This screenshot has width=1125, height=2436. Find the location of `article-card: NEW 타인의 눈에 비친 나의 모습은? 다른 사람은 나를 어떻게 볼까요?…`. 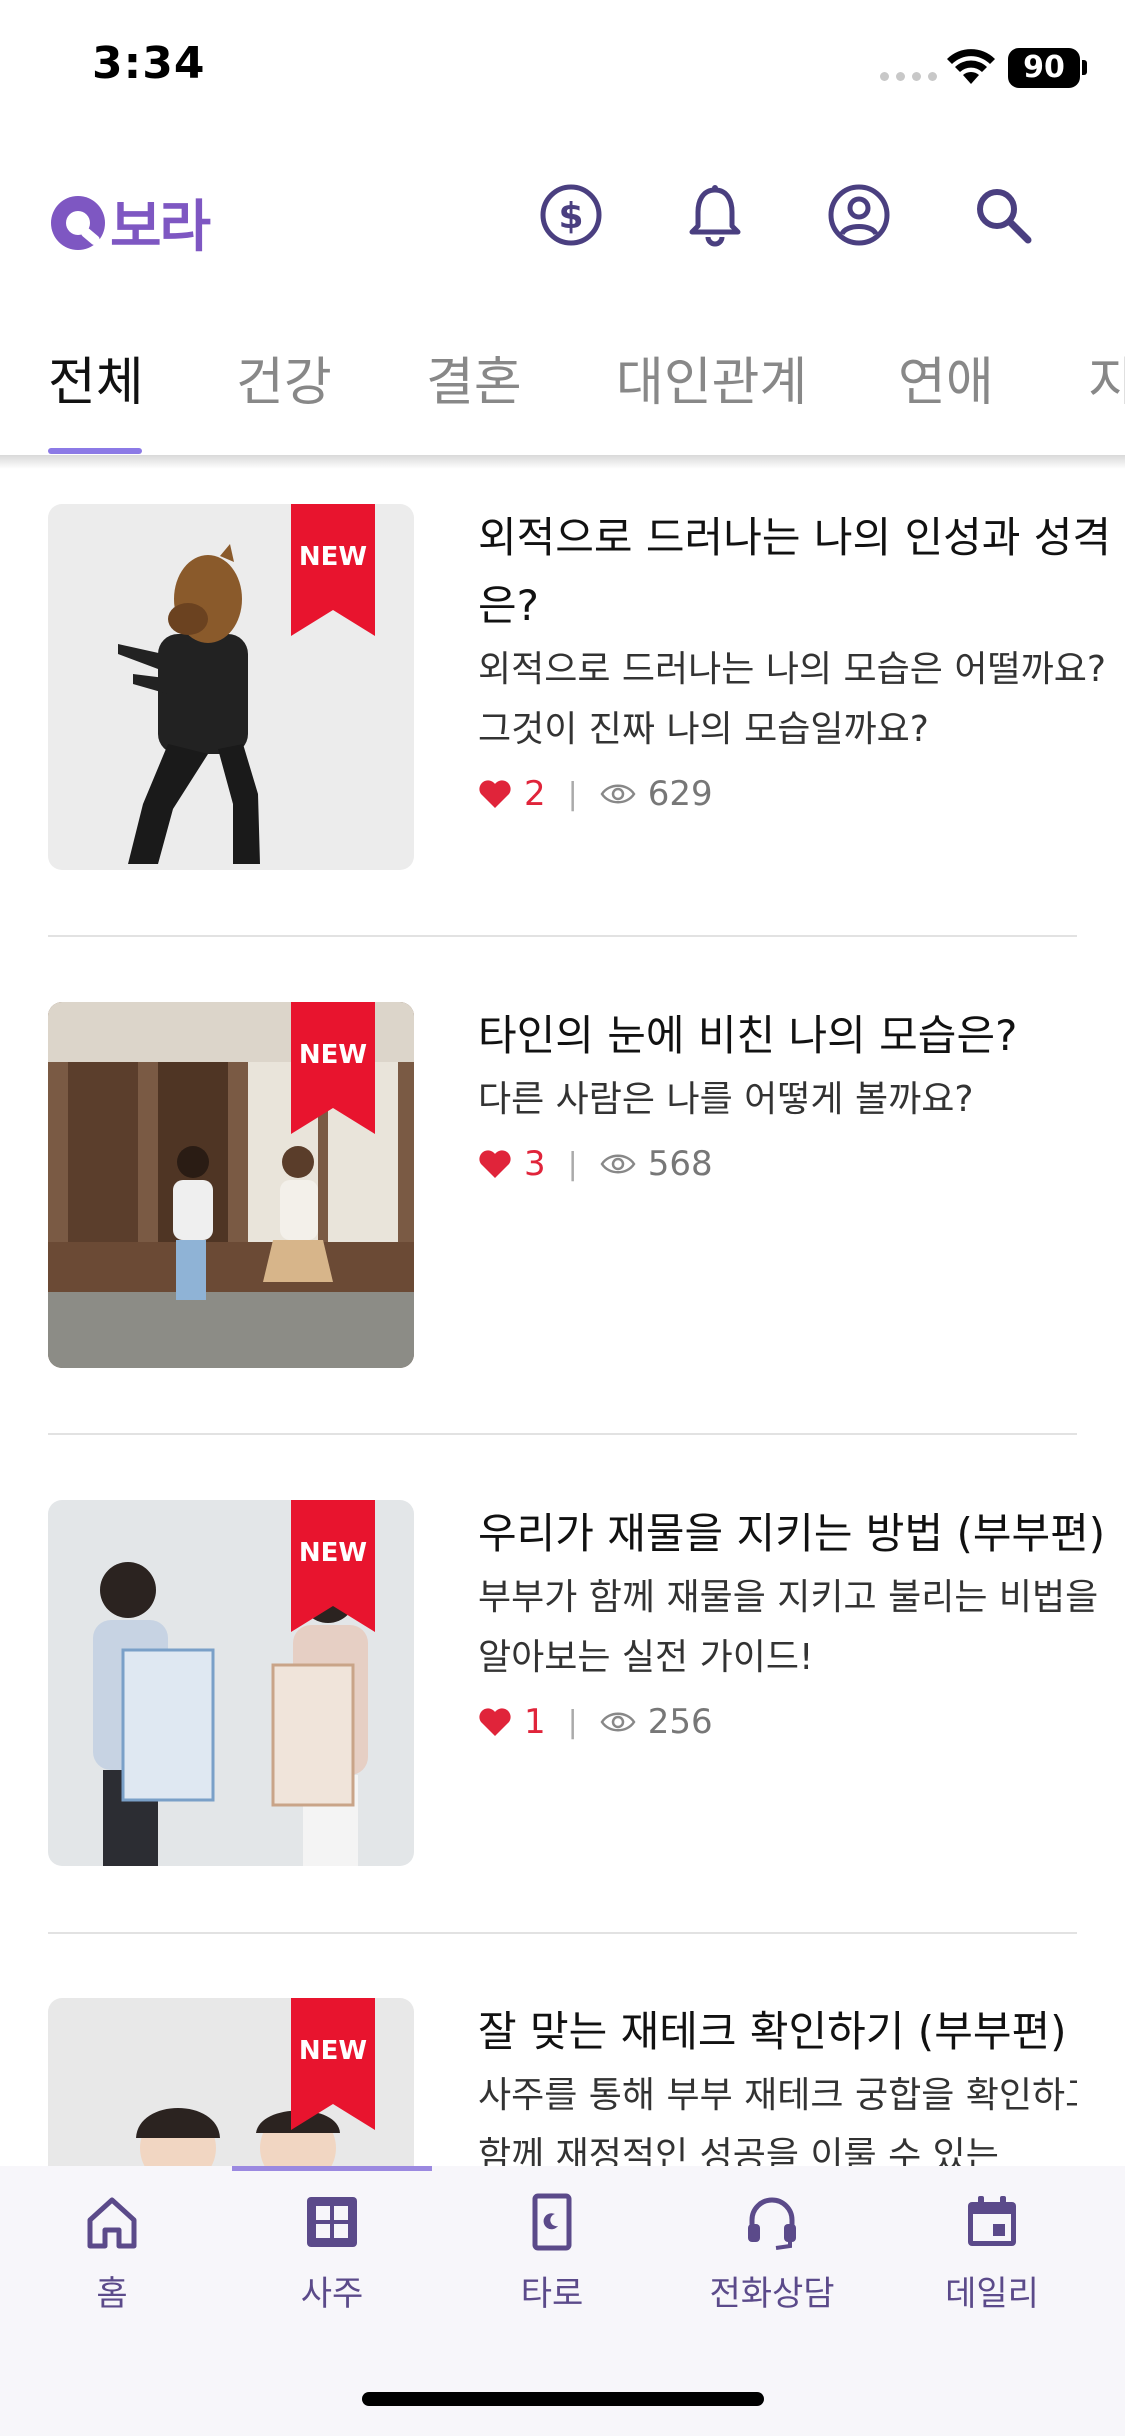

article-card: NEW 타인의 눈에 비친 나의 모습은? 다른 사람은 나를 어떻게 볼까요?… is located at coordinates (562, 1185).